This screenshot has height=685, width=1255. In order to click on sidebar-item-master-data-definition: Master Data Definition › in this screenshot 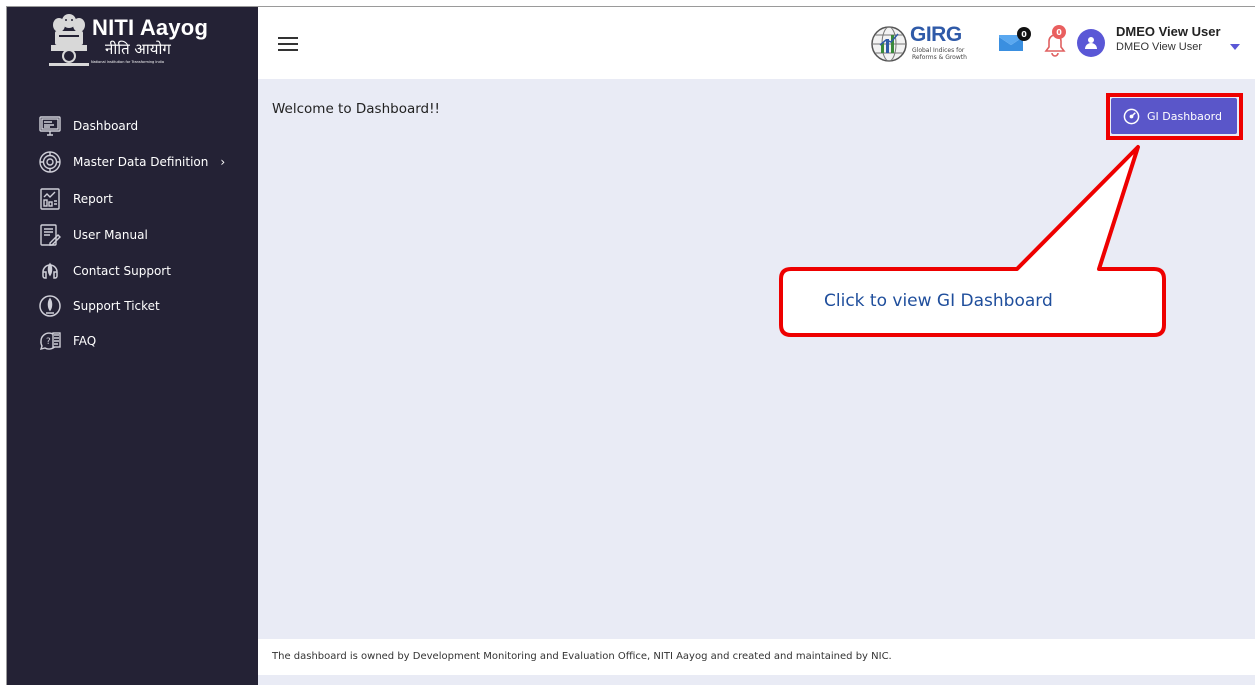, I will do `click(144, 162)`.